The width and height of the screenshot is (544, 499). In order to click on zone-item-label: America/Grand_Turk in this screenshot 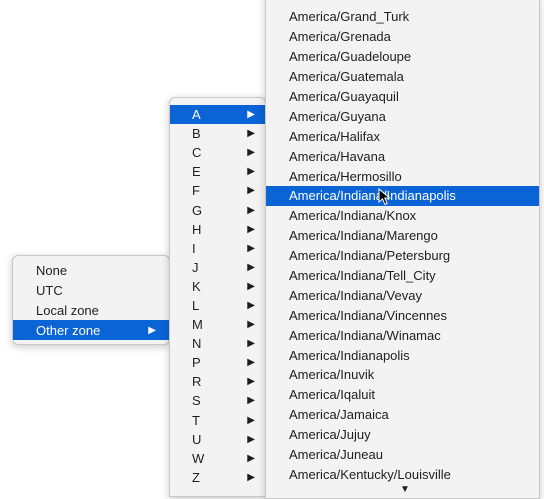, I will do `click(349, 17)`.